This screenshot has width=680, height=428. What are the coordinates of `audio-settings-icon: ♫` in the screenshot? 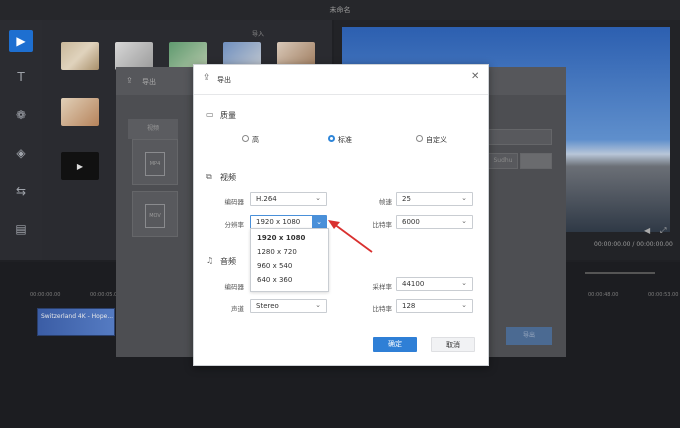 It's located at (210, 260).